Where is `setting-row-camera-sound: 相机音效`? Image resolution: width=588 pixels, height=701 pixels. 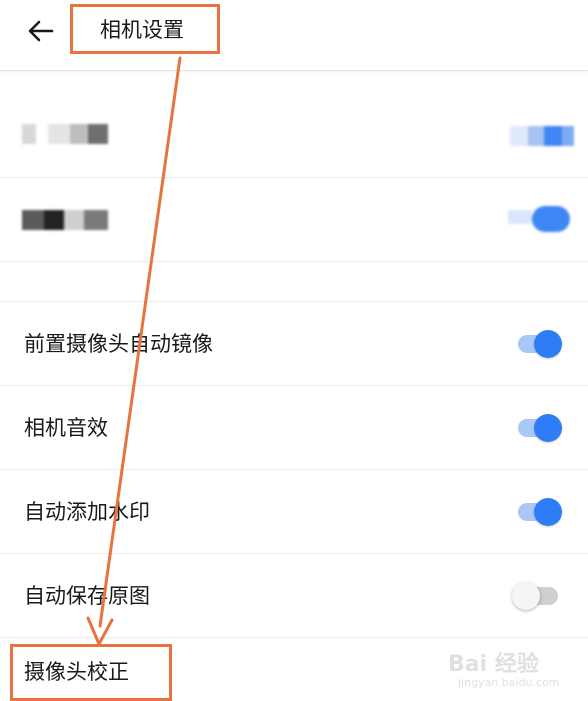
setting-row-camera-sound: 相机音效 is located at coordinates (294, 428).